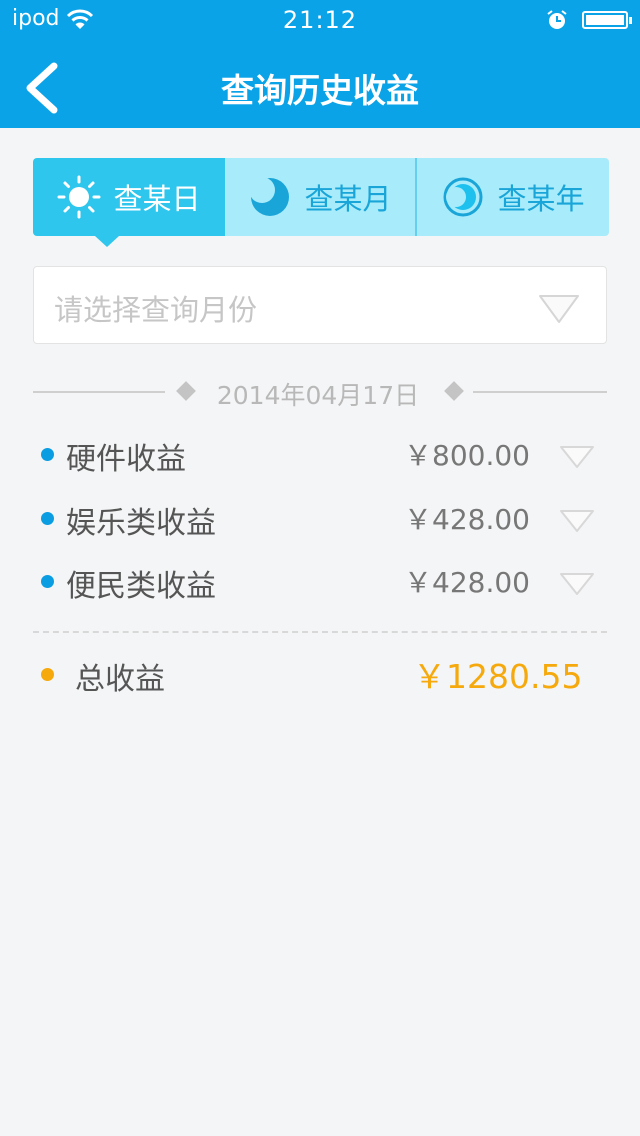  What do you see at coordinates (318, 395) in the screenshot?
I see `date-header: 2014年04月17日` at bounding box center [318, 395].